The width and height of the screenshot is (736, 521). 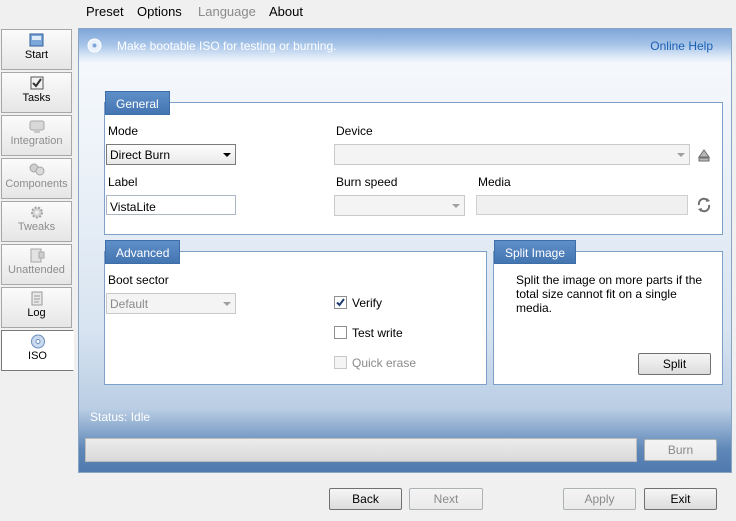 I want to click on menu-options: Options, so click(x=159, y=11).